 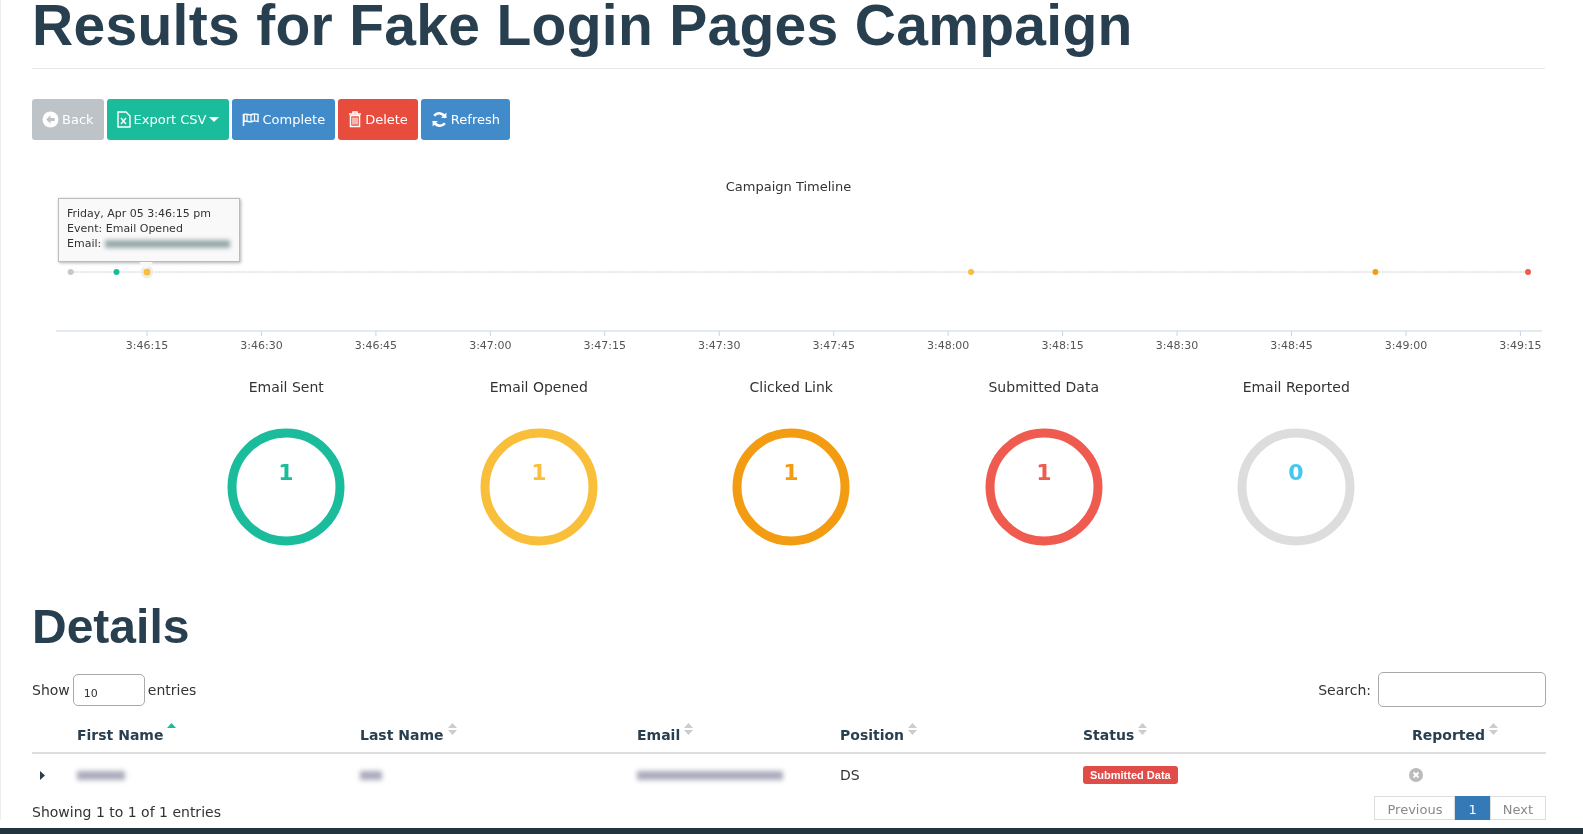 What do you see at coordinates (108, 689) in the screenshot?
I see `entries-select: 10` at bounding box center [108, 689].